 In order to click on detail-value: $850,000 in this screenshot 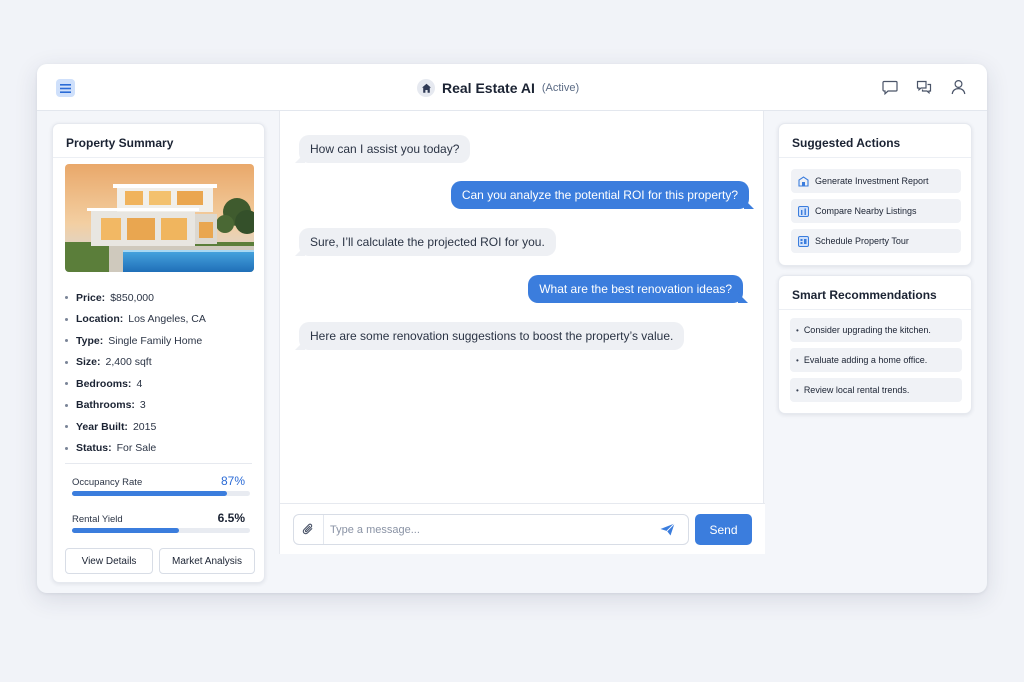, I will do `click(132, 297)`.